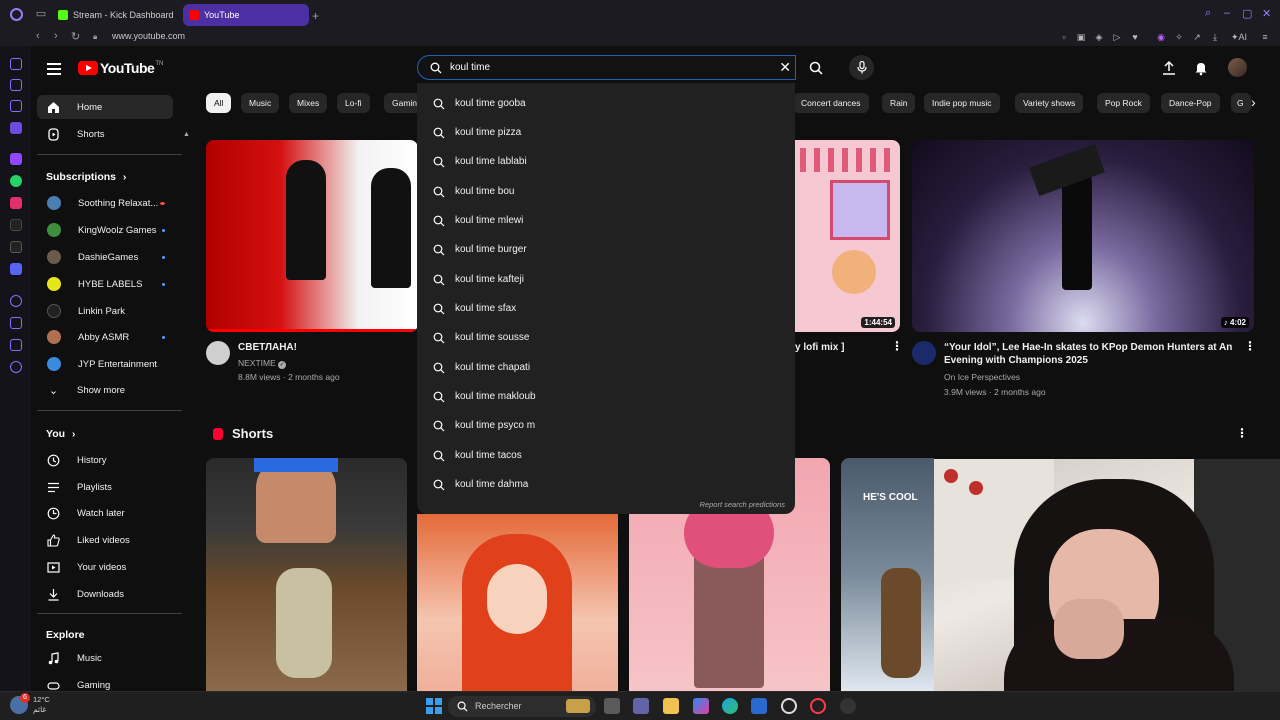  What do you see at coordinates (897, 346) in the screenshot?
I see `more-actions-icon: ⋮` at bounding box center [897, 346].